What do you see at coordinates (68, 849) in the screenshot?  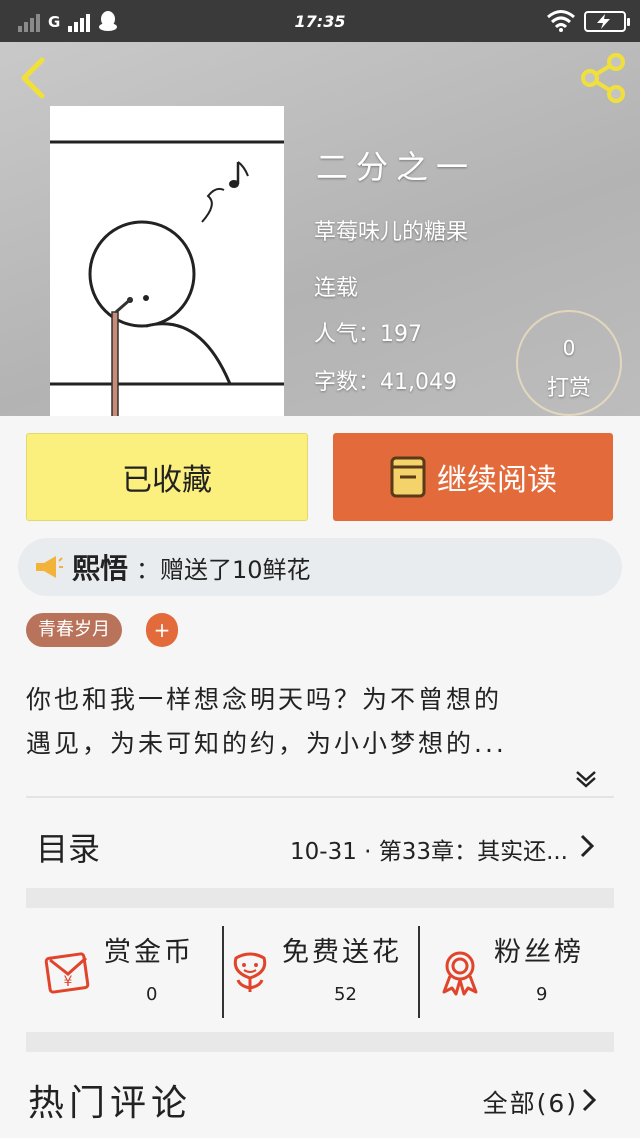 I see `catalog-label: 目录` at bounding box center [68, 849].